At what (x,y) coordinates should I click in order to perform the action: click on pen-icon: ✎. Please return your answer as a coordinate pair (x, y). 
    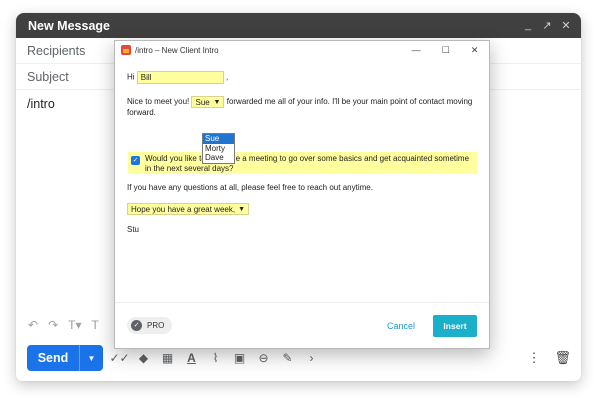
    Looking at the image, I should click on (287, 358).